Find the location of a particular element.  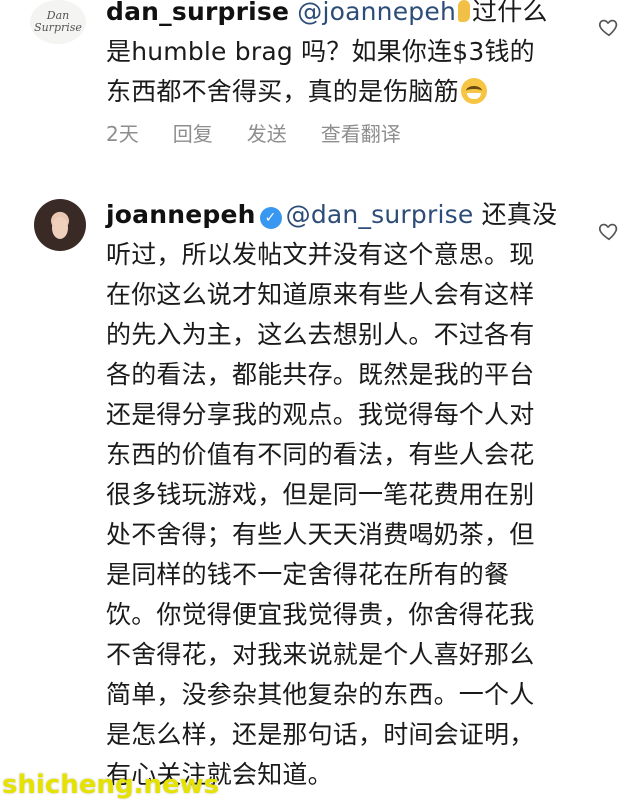

comment-meta: 2天 回复 发送 查看翻译 is located at coordinates (253, 132).